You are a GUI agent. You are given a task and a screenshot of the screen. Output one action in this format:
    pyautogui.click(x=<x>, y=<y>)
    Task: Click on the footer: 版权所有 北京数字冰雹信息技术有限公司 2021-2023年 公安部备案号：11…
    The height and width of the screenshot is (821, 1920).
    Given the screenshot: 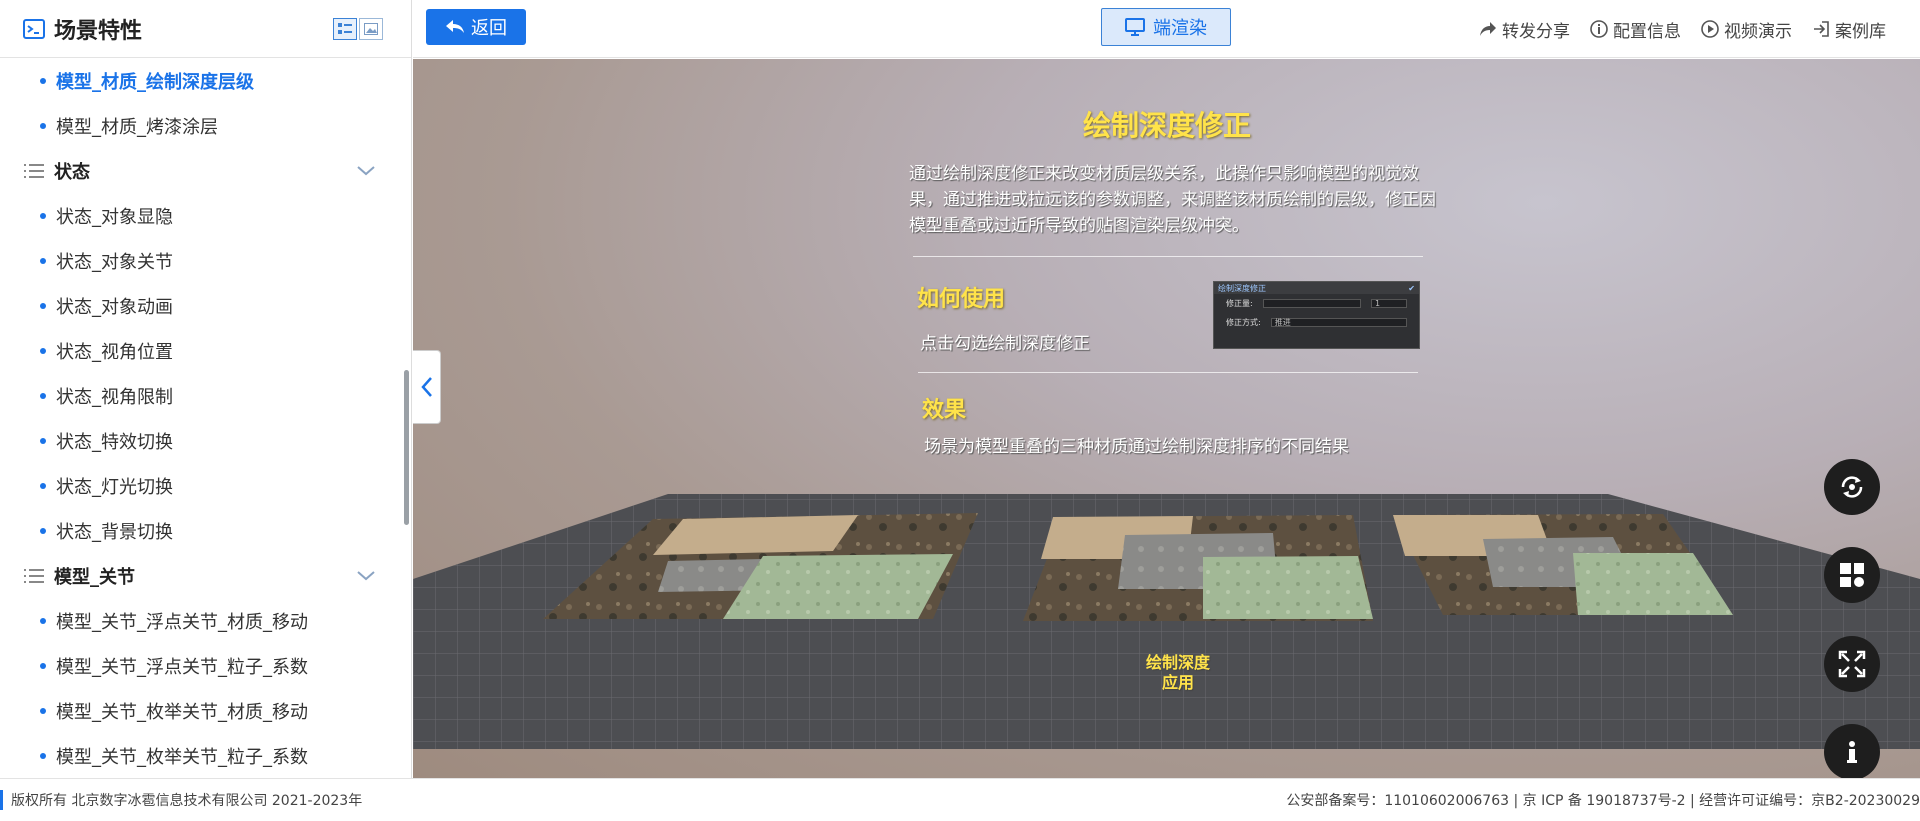 What is the action you would take?
    pyautogui.click(x=960, y=799)
    